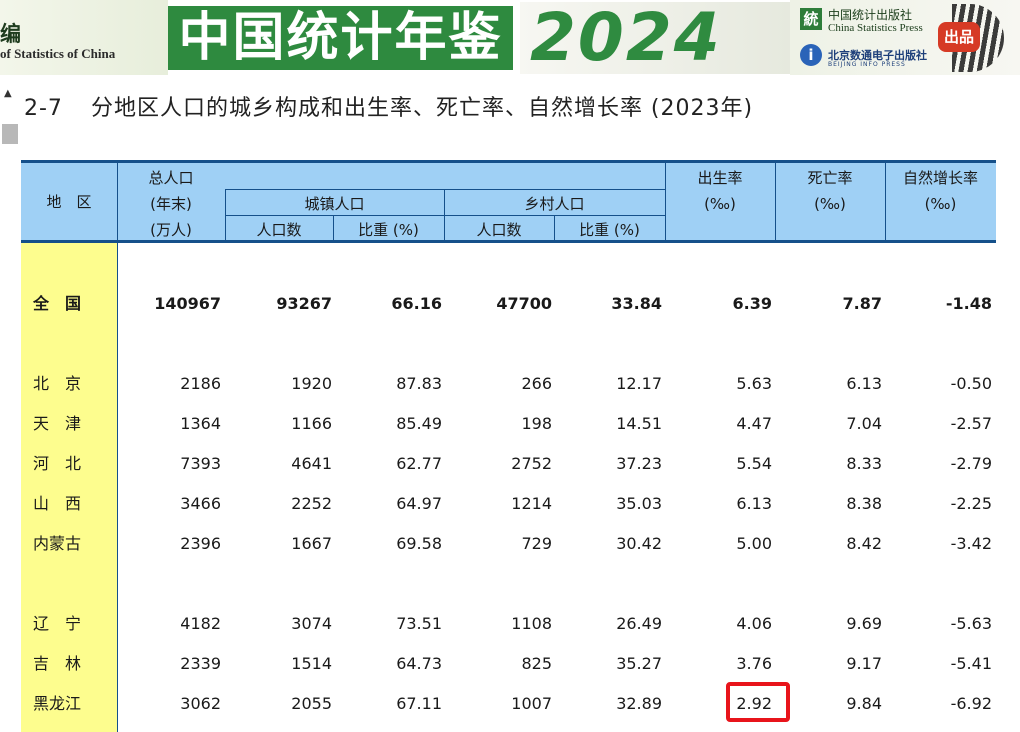  Describe the element at coordinates (422, 108) in the screenshot. I see `table-title-text: 分地区人口的城乡构成和出生率、死亡率、自然增长率 (2023年)` at that location.